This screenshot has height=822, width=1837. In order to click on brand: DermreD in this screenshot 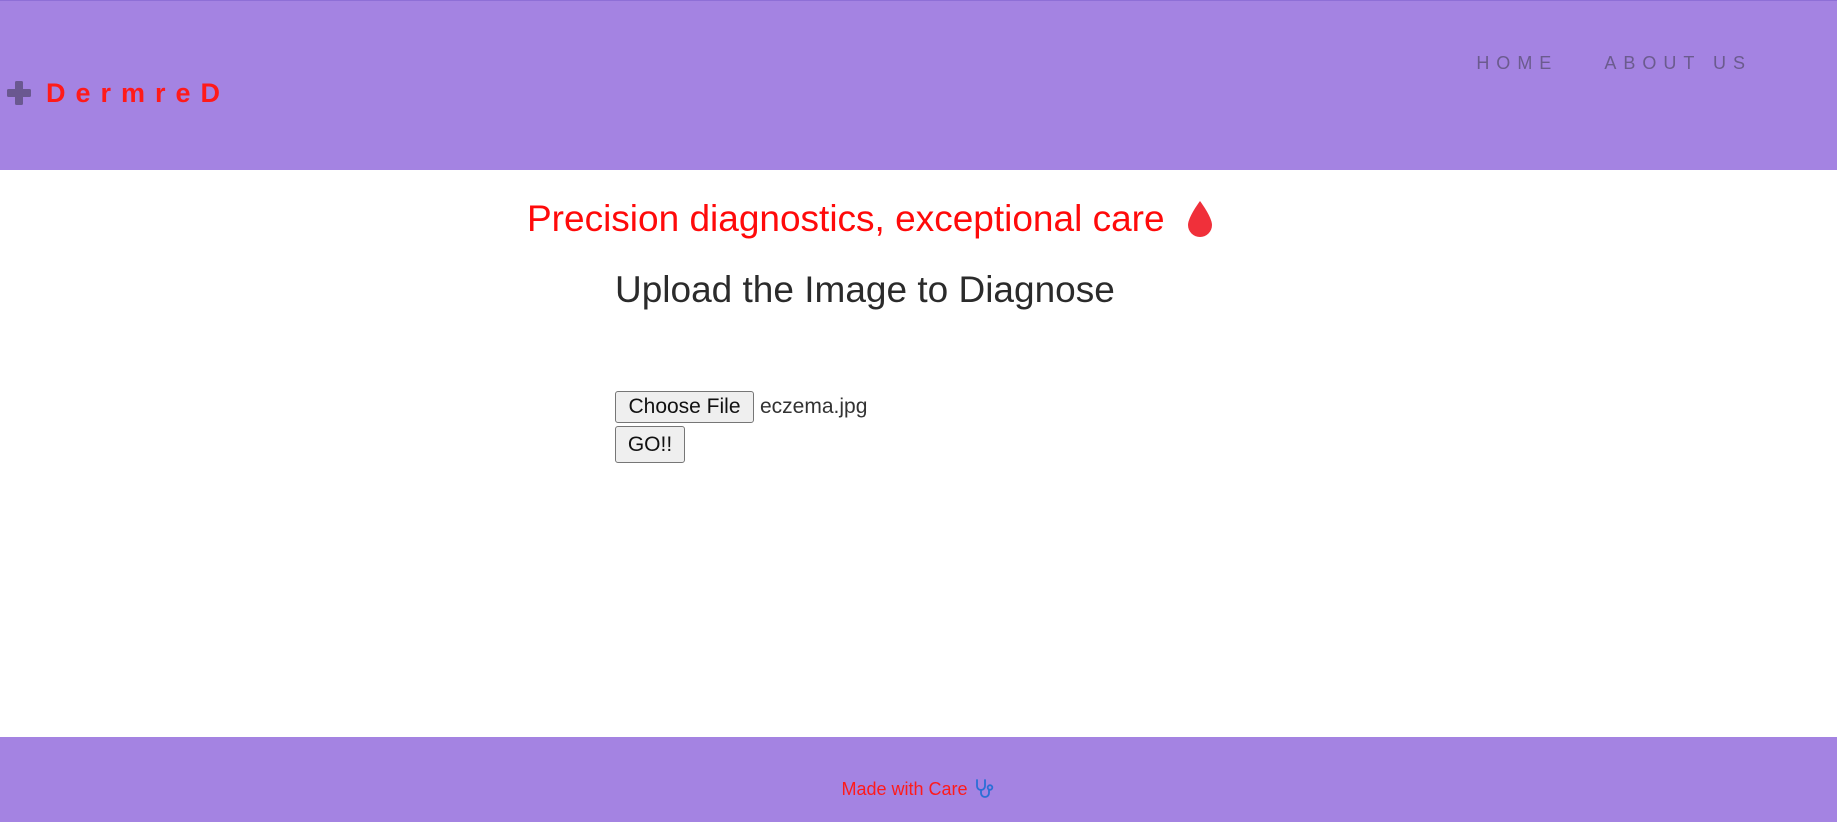, I will do `click(118, 93)`.